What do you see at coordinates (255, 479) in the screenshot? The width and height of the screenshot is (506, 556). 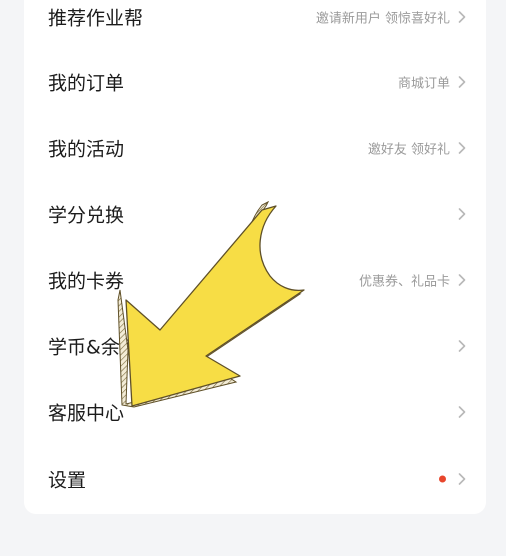 I see `menu-item-settings: 设置` at bounding box center [255, 479].